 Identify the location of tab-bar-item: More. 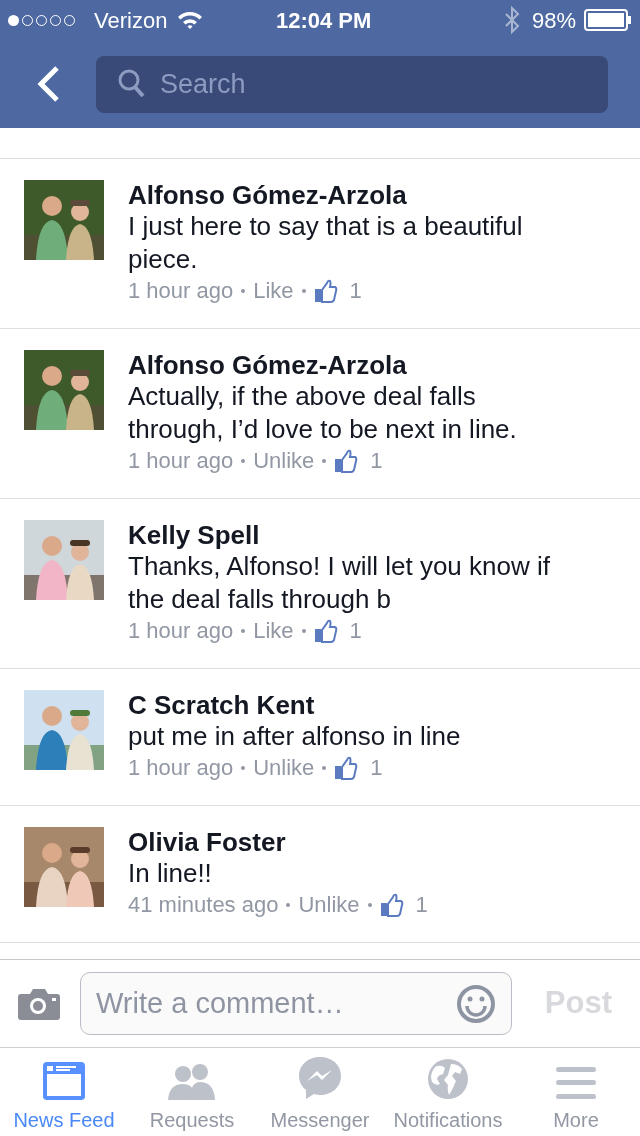
(576, 1092).